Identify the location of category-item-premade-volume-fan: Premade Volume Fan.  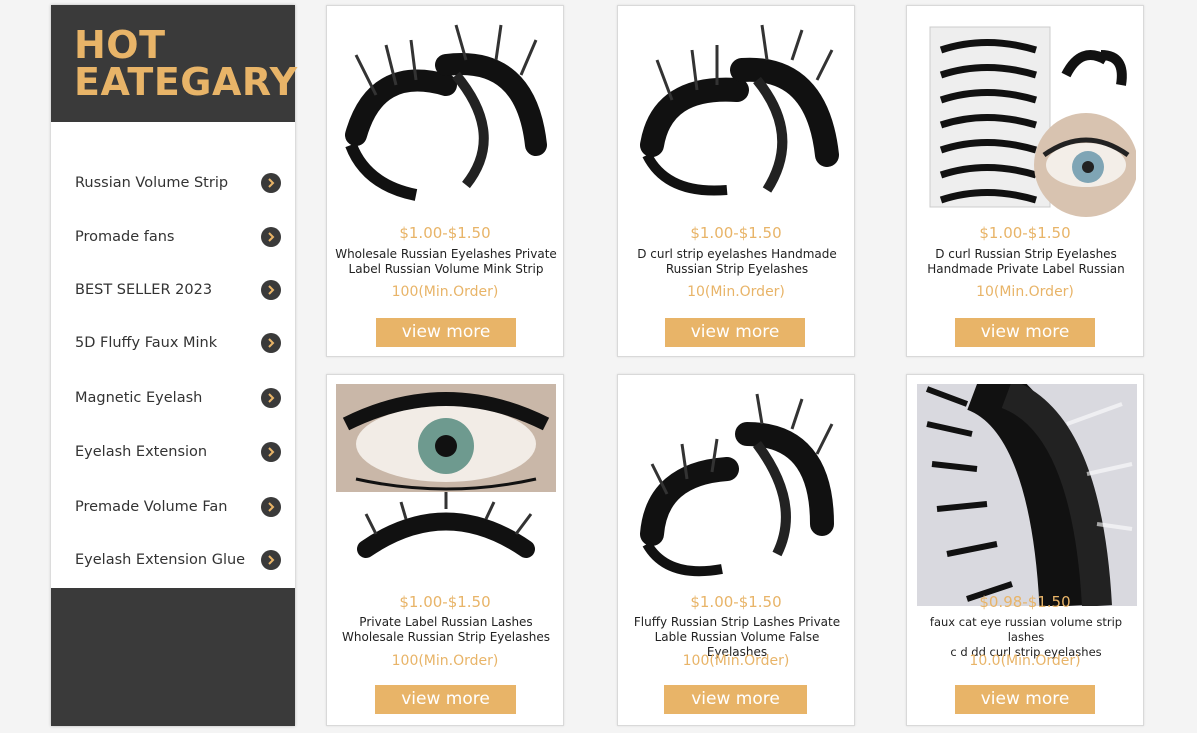
(178, 507).